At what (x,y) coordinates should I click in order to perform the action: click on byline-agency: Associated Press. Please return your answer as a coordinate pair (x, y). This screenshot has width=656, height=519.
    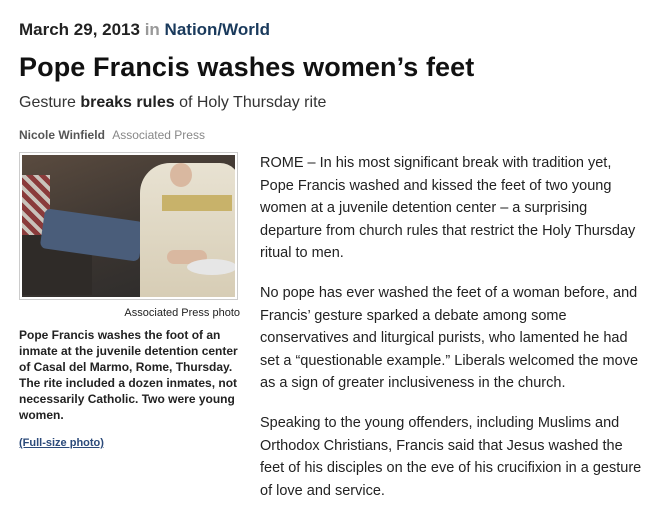
    Looking at the image, I should click on (158, 135).